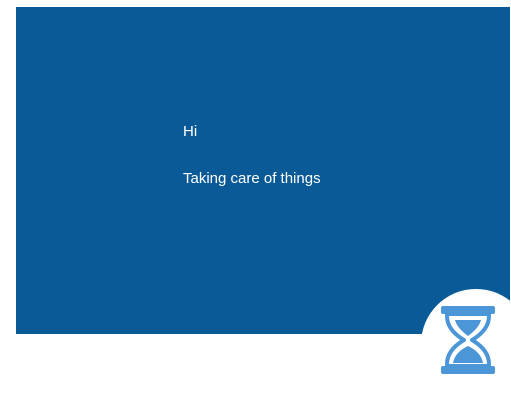 Image resolution: width=511 pixels, height=399 pixels. I want to click on status-text: Taking care of things, so click(252, 178).